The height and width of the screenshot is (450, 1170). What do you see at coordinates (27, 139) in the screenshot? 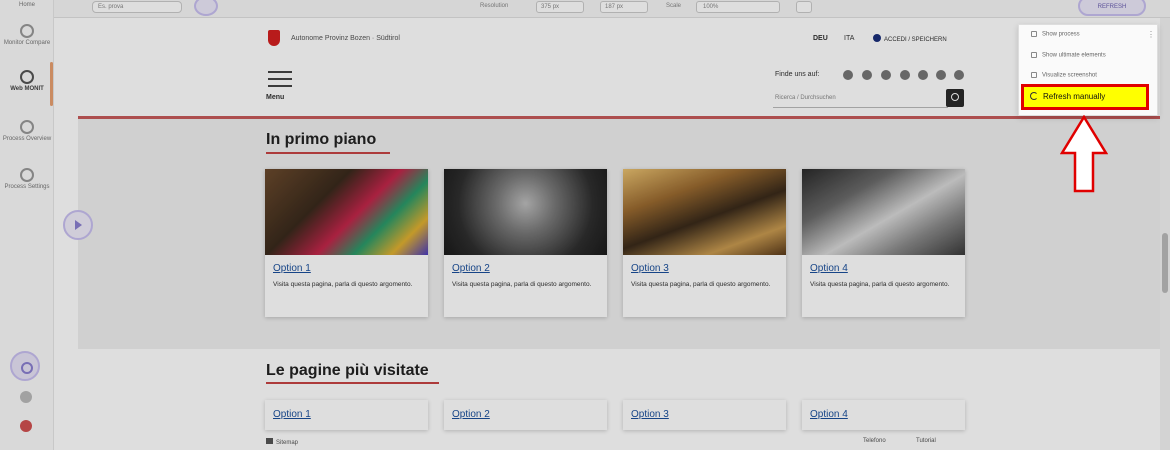
I see `rail-item-label: Process Overview` at bounding box center [27, 139].